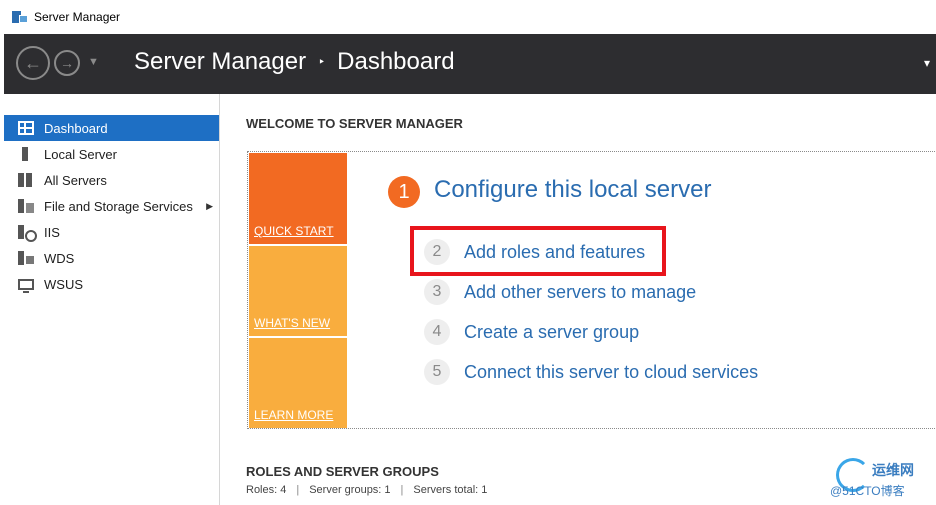 The image size is (936, 505). Describe the element at coordinates (26, 128) in the screenshot. I see `dashboard-grid-icon` at that location.